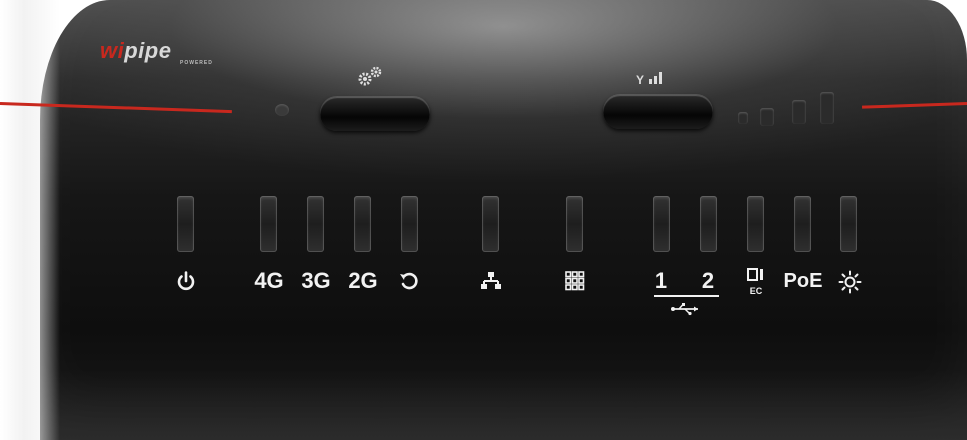 This screenshot has height=440, width=967. I want to click on signal-button, so click(658, 112).